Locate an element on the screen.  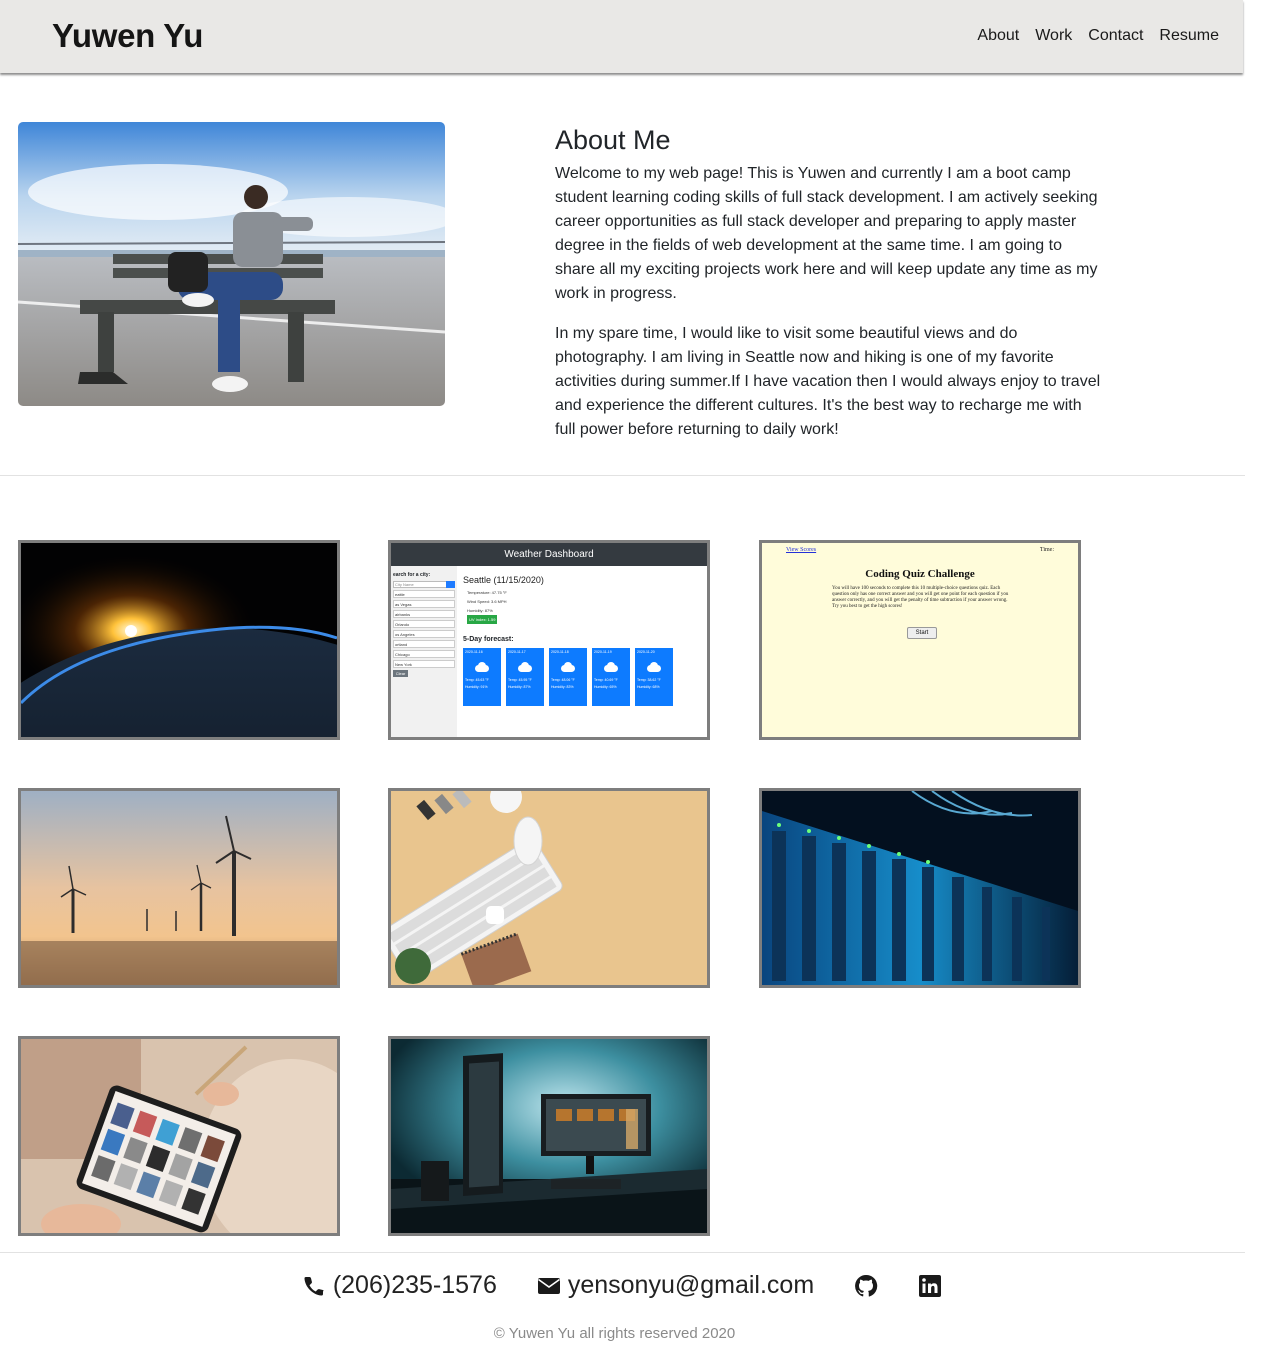
main-nav: About Work Contact Resume is located at coordinates (1098, 36).